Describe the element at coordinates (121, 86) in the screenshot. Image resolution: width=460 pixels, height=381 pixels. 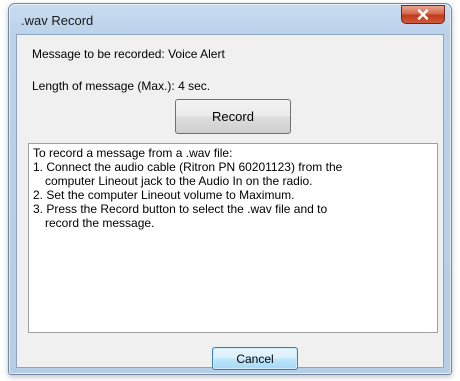
I see `length-label: Length of message (Max.): 4 sec.` at that location.